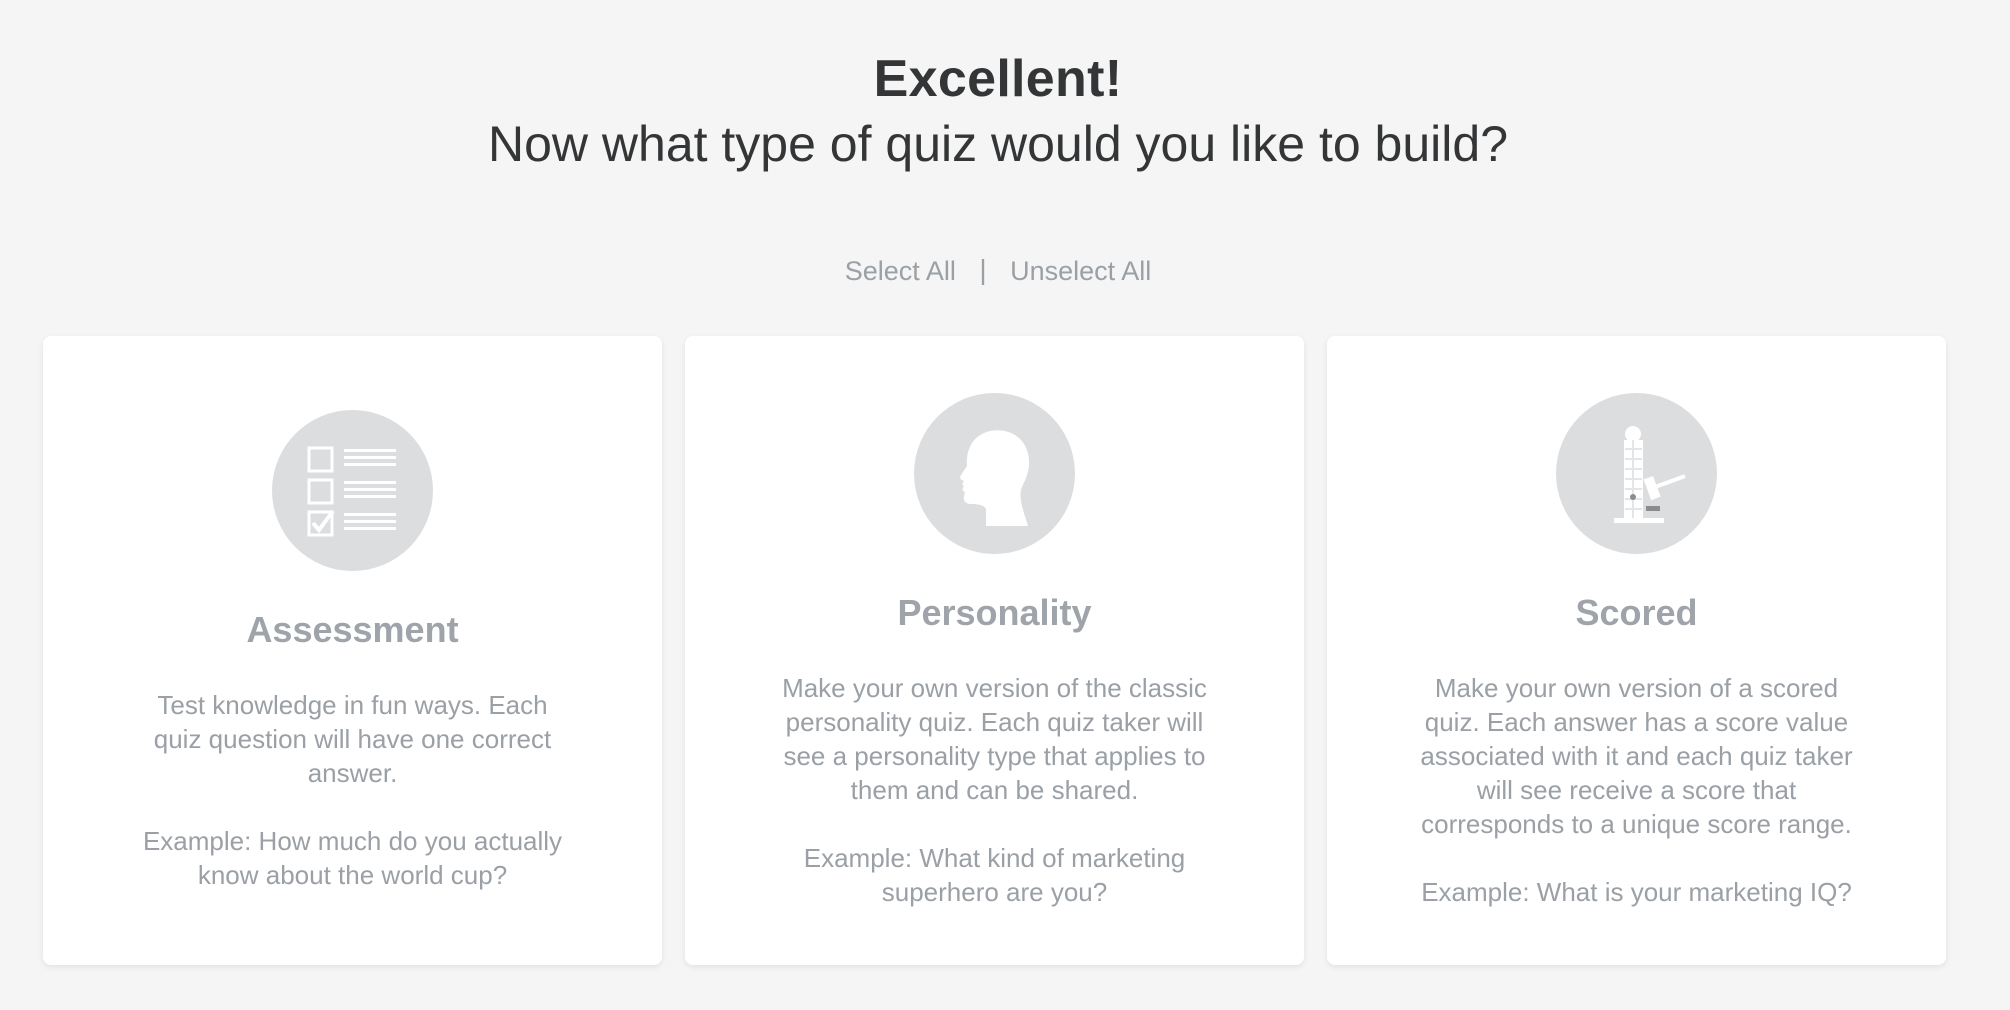 The height and width of the screenshot is (1010, 2010). I want to click on checklist-icon, so click(352, 490).